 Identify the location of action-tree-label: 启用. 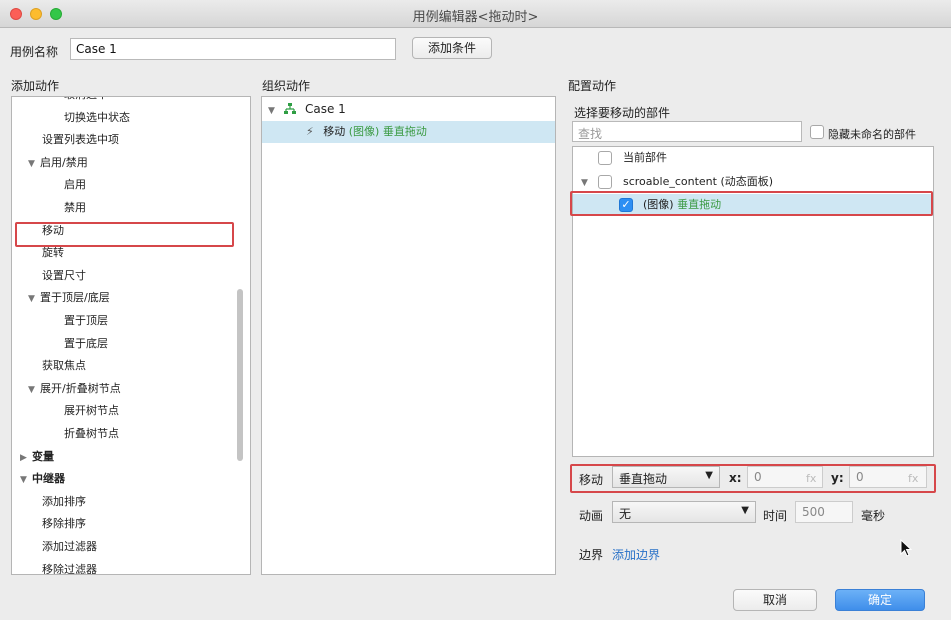
(75, 185).